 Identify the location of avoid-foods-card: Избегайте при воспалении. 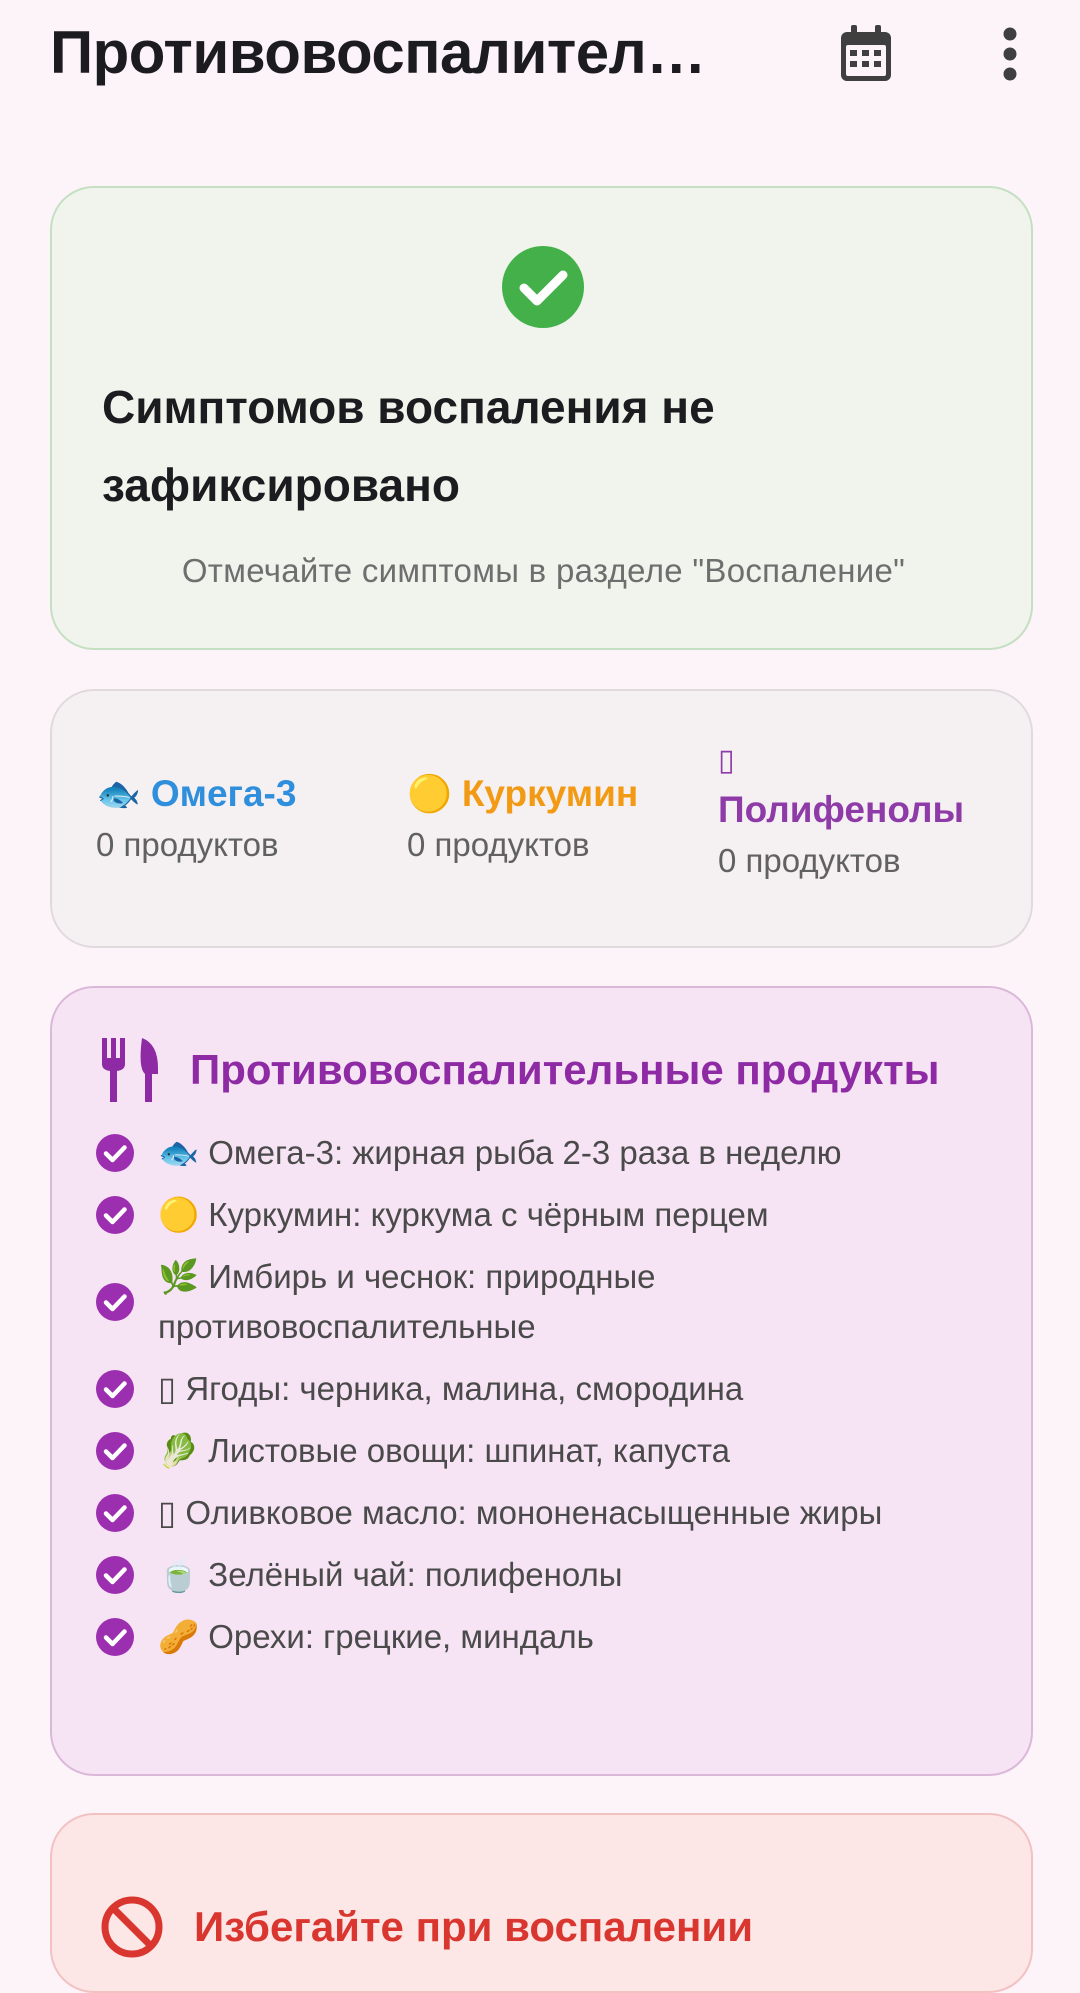
(541, 1903).